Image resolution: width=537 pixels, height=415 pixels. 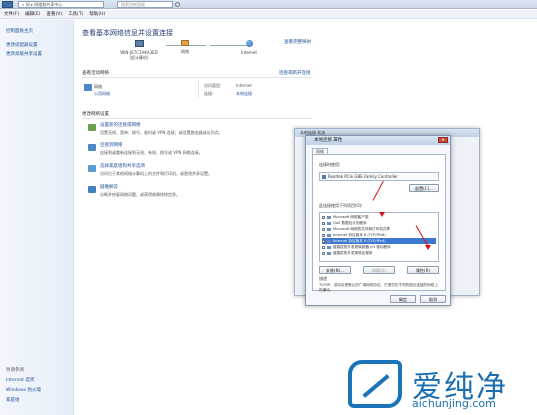 I want to click on items-label: 此连接使用下列项目(O):, so click(x=341, y=205).